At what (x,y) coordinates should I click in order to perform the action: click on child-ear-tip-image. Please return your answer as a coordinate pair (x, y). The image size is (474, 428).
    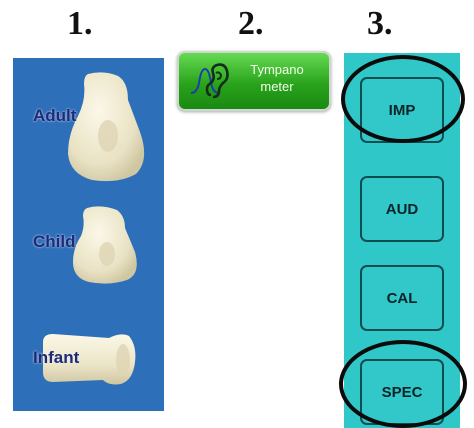
    Looking at the image, I should click on (105, 244).